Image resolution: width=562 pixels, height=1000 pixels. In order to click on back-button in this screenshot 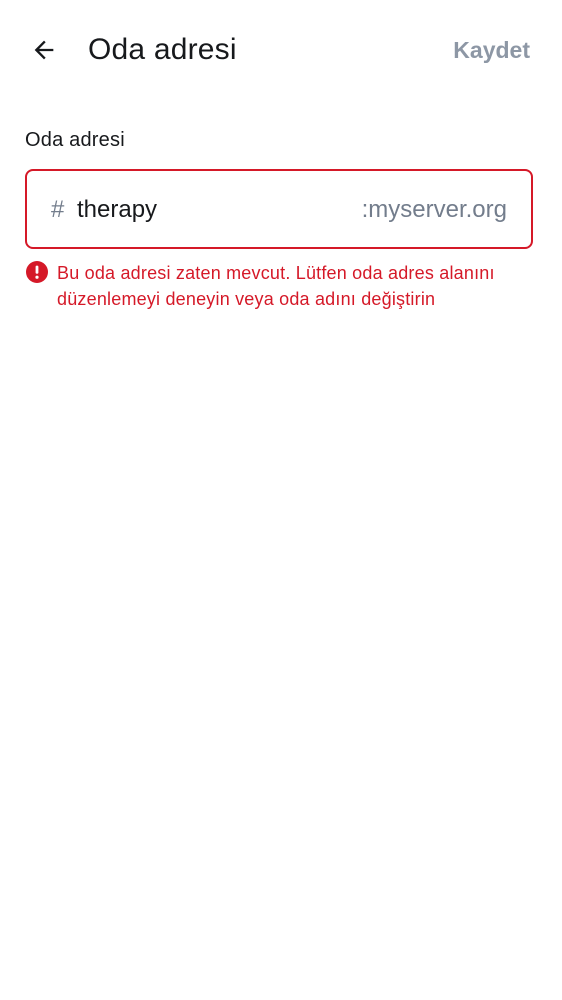, I will do `click(44, 50)`.